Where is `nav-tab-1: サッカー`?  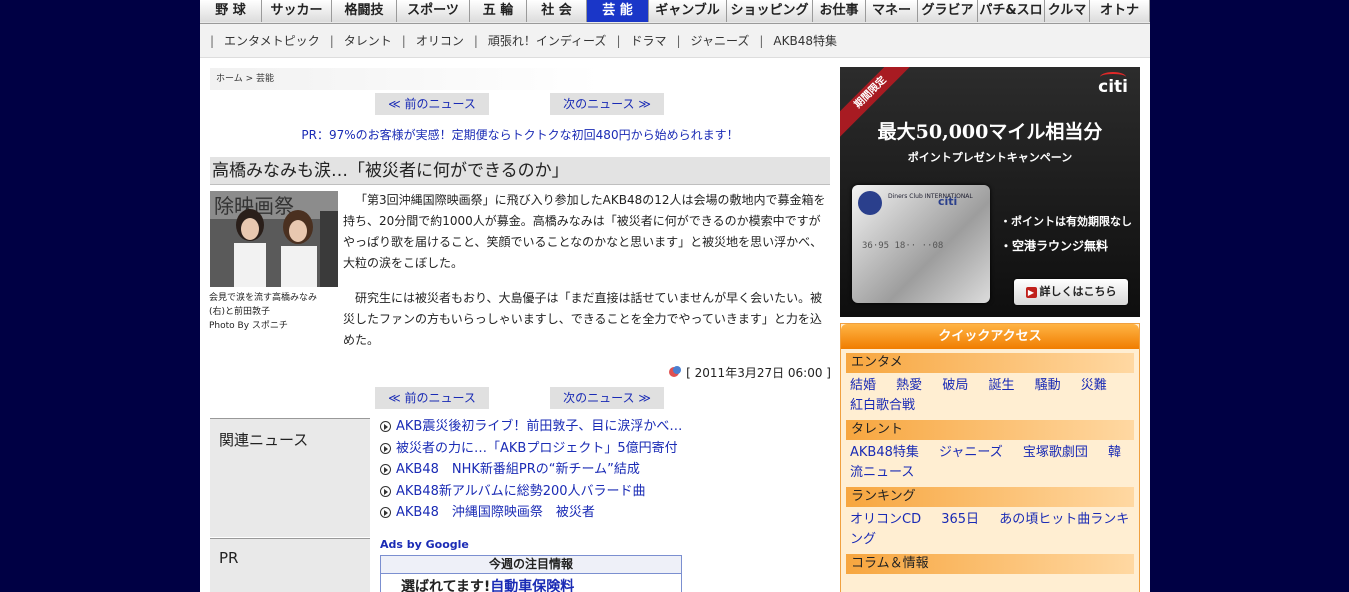 nav-tab-1: サッカー is located at coordinates (297, 11).